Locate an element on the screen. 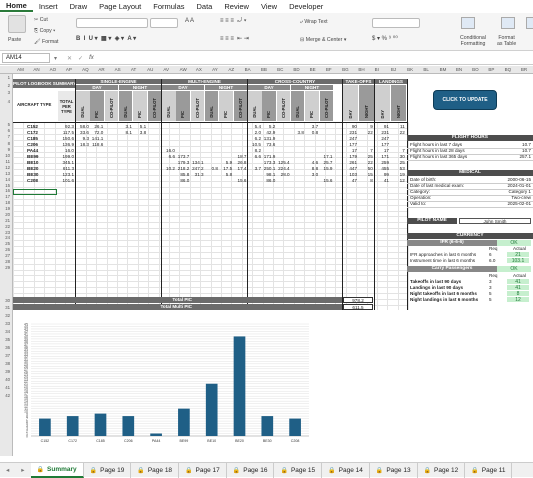 The width and height of the screenshot is (533, 478). takeoff-cell: 25 is located at coordinates (366, 156).